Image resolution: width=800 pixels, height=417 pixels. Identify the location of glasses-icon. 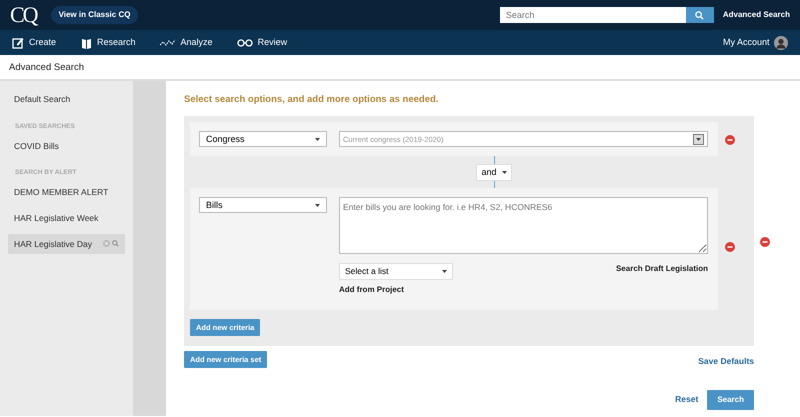
(244, 42).